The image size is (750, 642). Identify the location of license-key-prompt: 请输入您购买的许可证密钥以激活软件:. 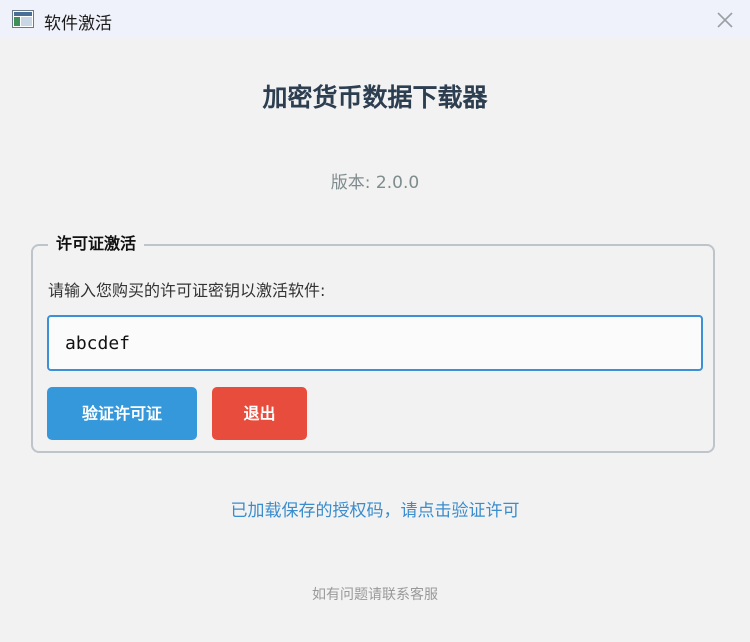
(187, 290).